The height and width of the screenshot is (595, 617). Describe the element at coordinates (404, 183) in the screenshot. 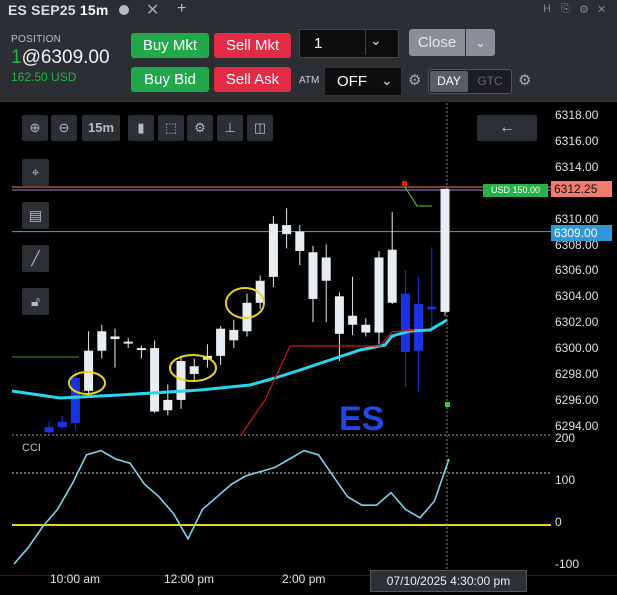

I see `target-marker` at that location.